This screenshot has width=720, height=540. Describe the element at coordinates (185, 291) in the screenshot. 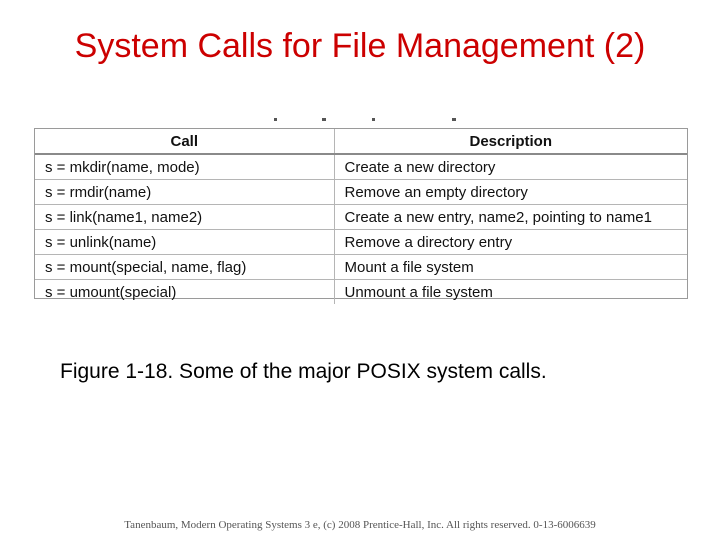

I see `call-cell: s = umount(special)` at that location.